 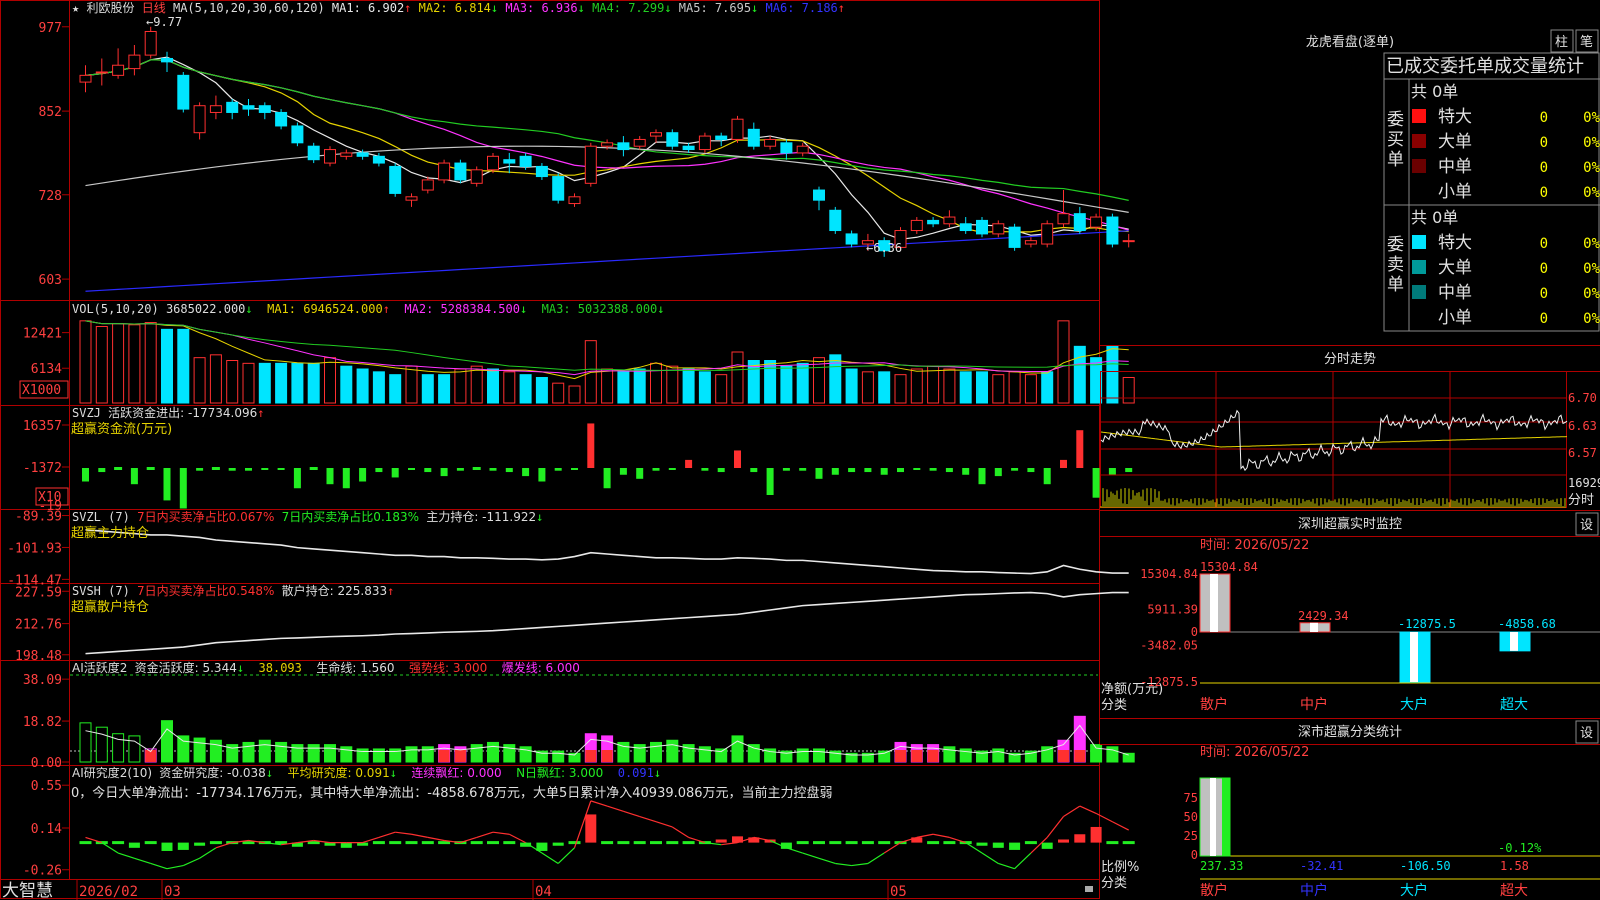 What do you see at coordinates (1455, 268) in the screenshot?
I see `sell-row-label: 大单` at bounding box center [1455, 268].